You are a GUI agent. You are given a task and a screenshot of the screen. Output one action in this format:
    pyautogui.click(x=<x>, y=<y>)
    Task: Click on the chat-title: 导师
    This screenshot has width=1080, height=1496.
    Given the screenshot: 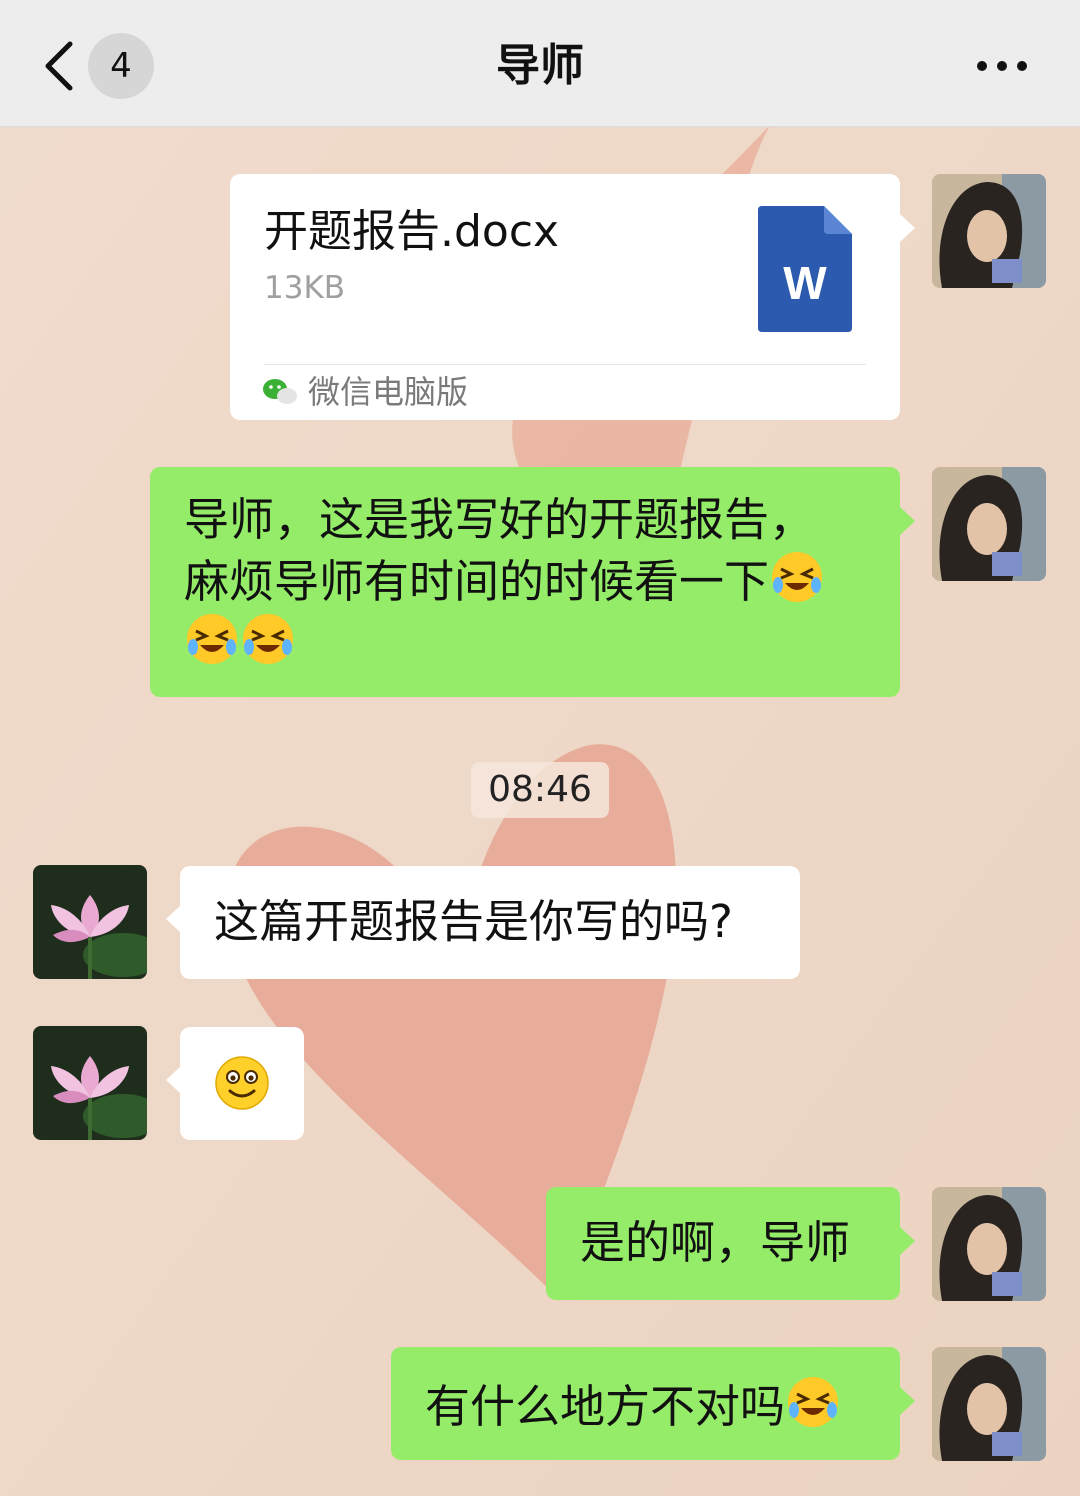 What is the action you would take?
    pyautogui.click(x=540, y=65)
    